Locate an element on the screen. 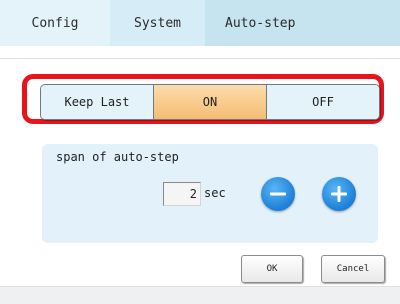 Image resolution: width=400 pixels, height=304 pixels. mode-segmented-control: Keep Last ON OFF is located at coordinates (210, 102).